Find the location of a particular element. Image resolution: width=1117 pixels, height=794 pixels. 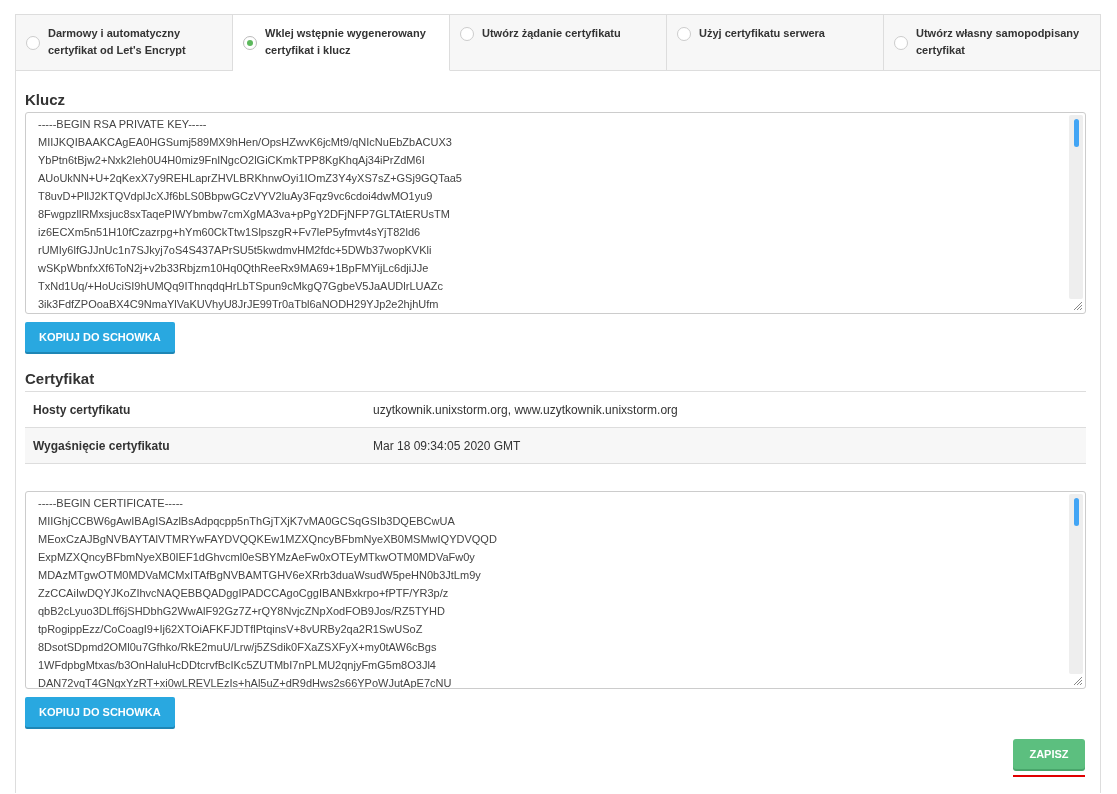

text-line: MDAzMTgwOTM0MDVaMCMxITAfBgNVBAMTGHV6eXRrb3duaWsudW5peHN0b3JtLm9y is located at coordinates (260, 575).